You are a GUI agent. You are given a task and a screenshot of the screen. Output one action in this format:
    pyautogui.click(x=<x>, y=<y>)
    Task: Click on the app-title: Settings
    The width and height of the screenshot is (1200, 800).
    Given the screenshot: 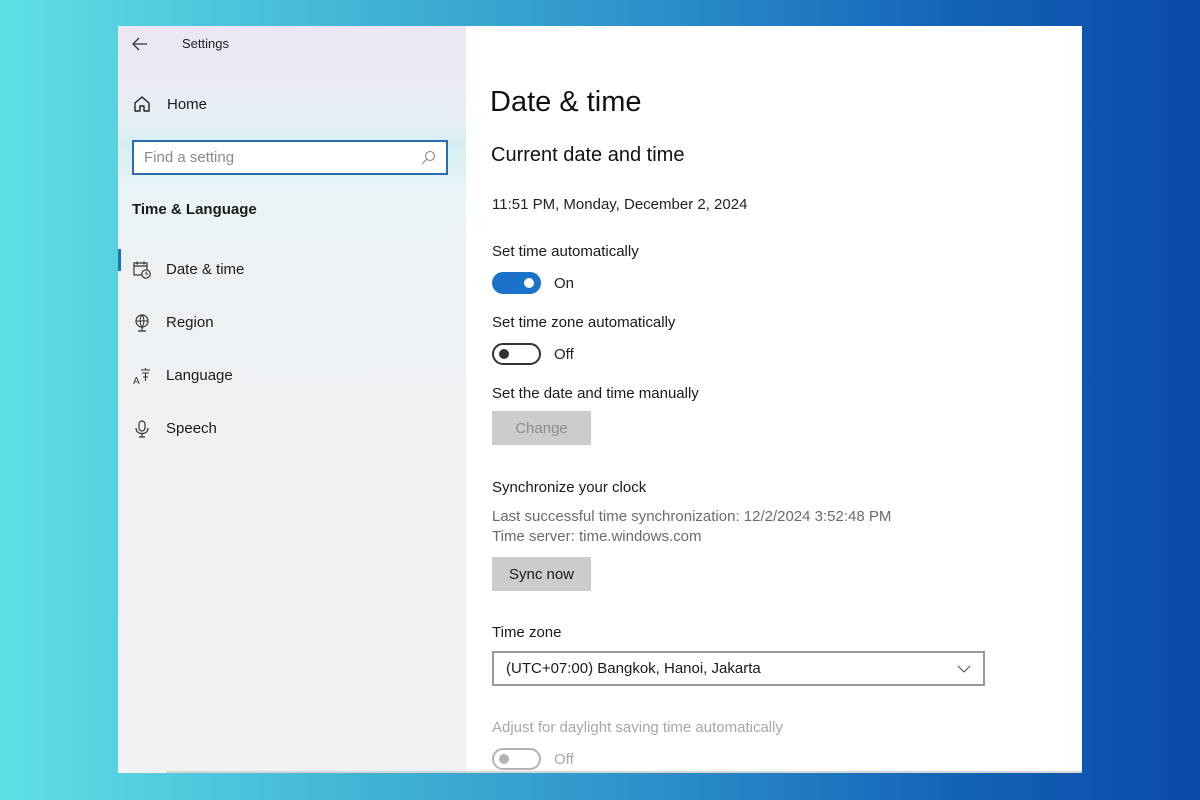 What is the action you would take?
    pyautogui.click(x=205, y=43)
    